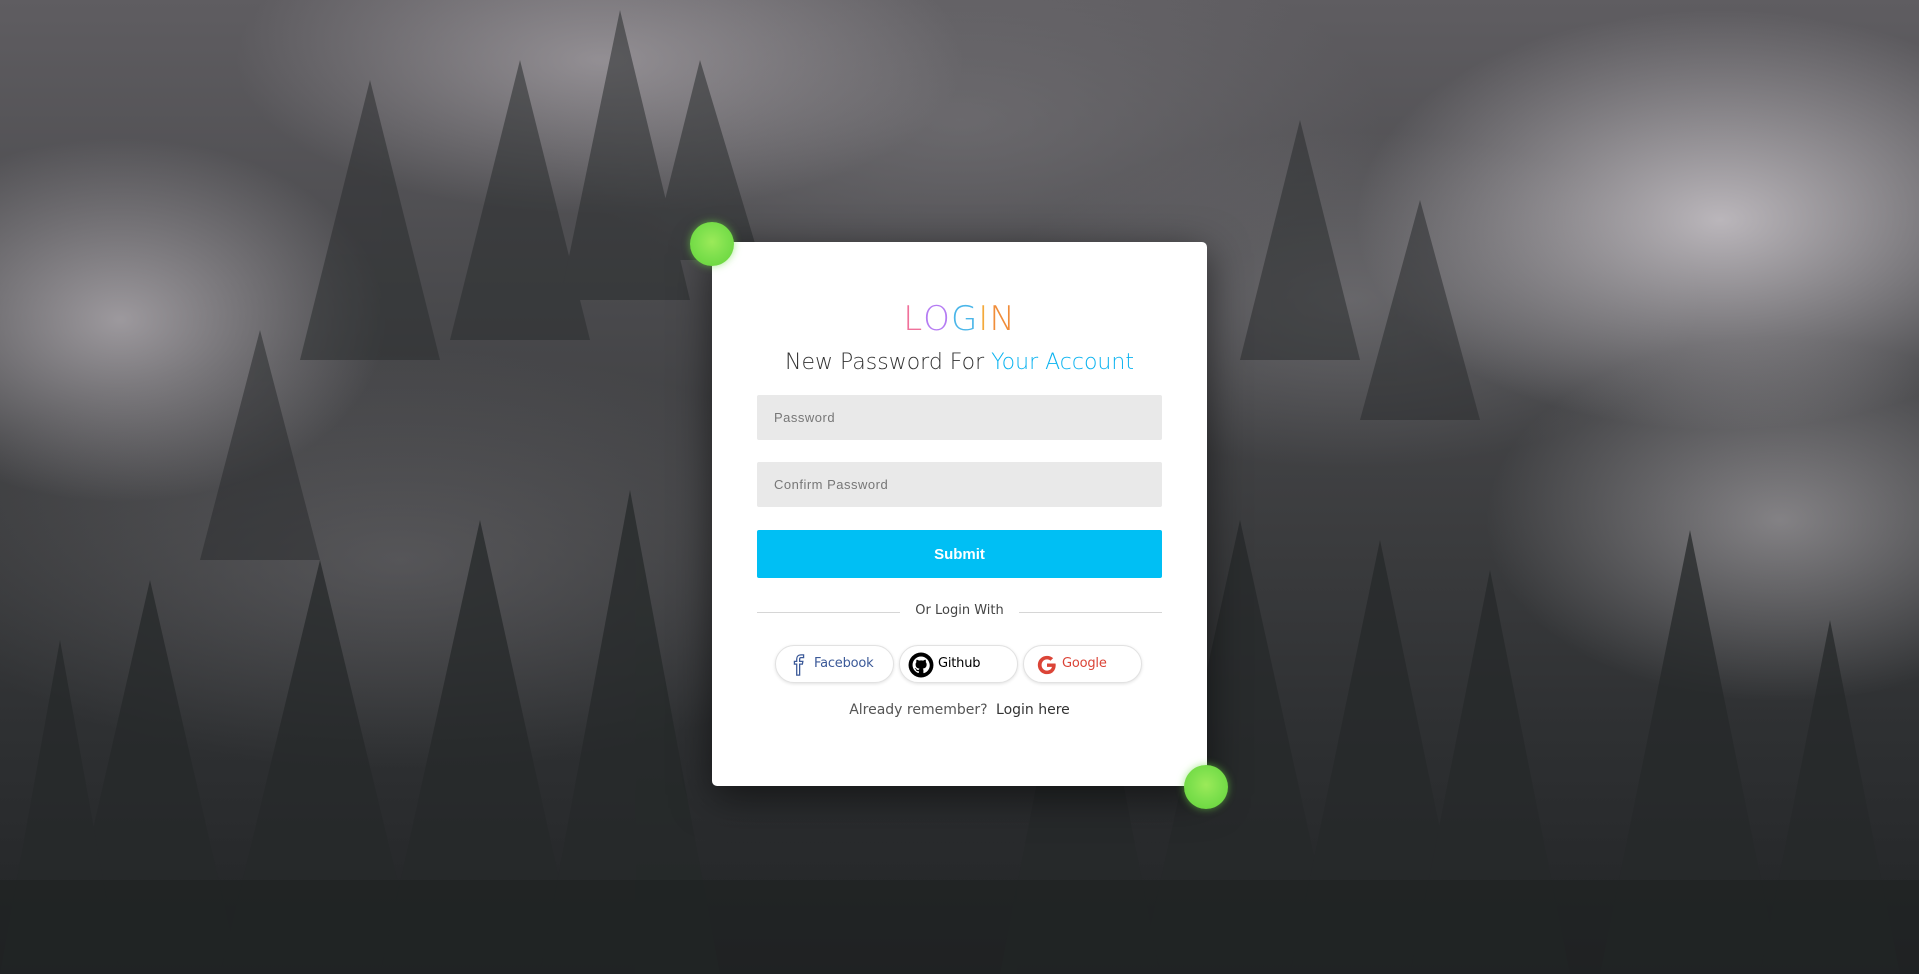 The height and width of the screenshot is (974, 1919). Describe the element at coordinates (1206, 787) in the screenshot. I see `decorative-glow-dot-bottom-right` at that location.